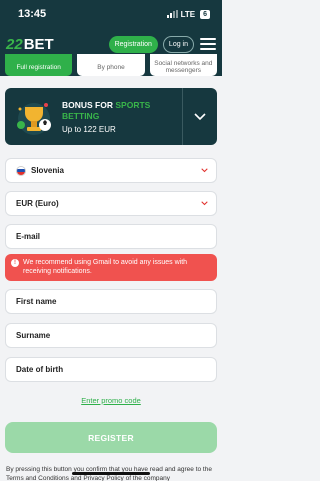 The width and height of the screenshot is (320, 481). What do you see at coordinates (34, 117) in the screenshot?
I see `trophy-icon` at bounding box center [34, 117].